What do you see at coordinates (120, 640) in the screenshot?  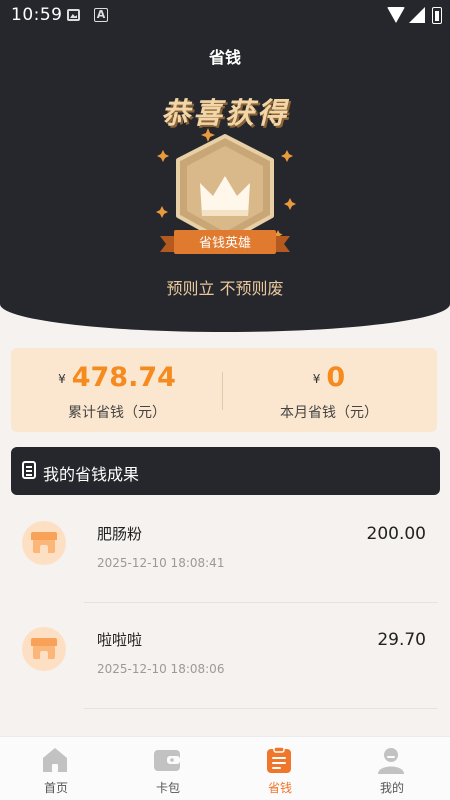 I see `record-name: 啦啦啦` at bounding box center [120, 640].